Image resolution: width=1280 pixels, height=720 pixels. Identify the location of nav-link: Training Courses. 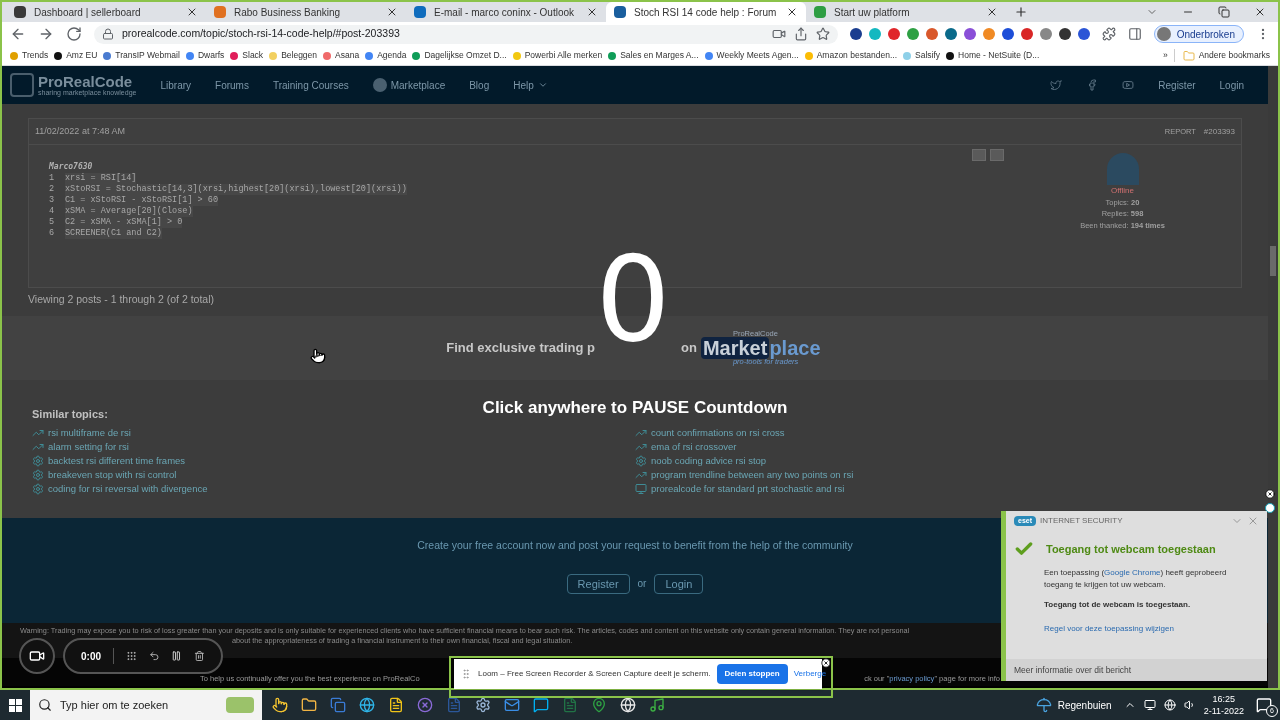
(310, 85).